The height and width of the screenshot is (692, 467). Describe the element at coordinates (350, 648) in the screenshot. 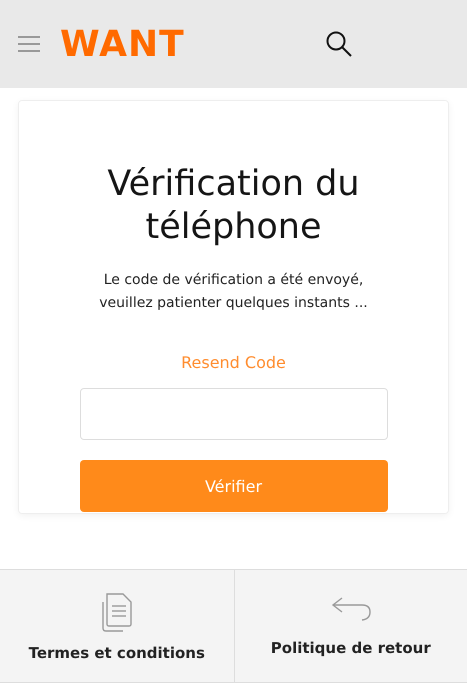

I see `footer-link-label: Politique de retour` at that location.